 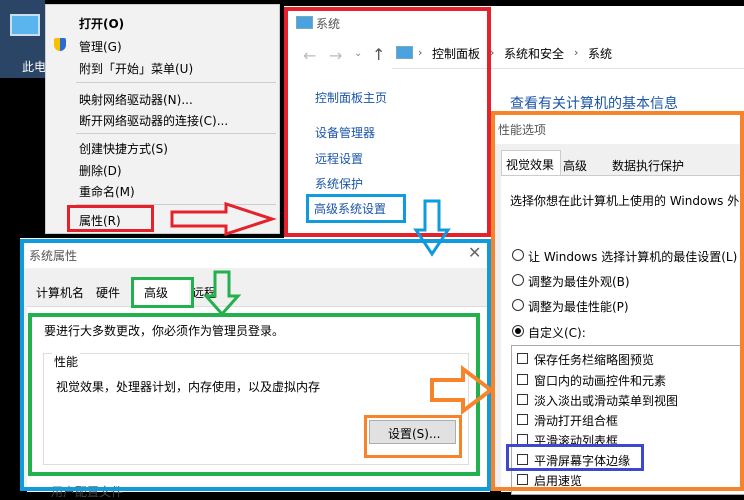 What do you see at coordinates (462, 390) in the screenshot?
I see `orange-up-right-arrow` at bounding box center [462, 390].